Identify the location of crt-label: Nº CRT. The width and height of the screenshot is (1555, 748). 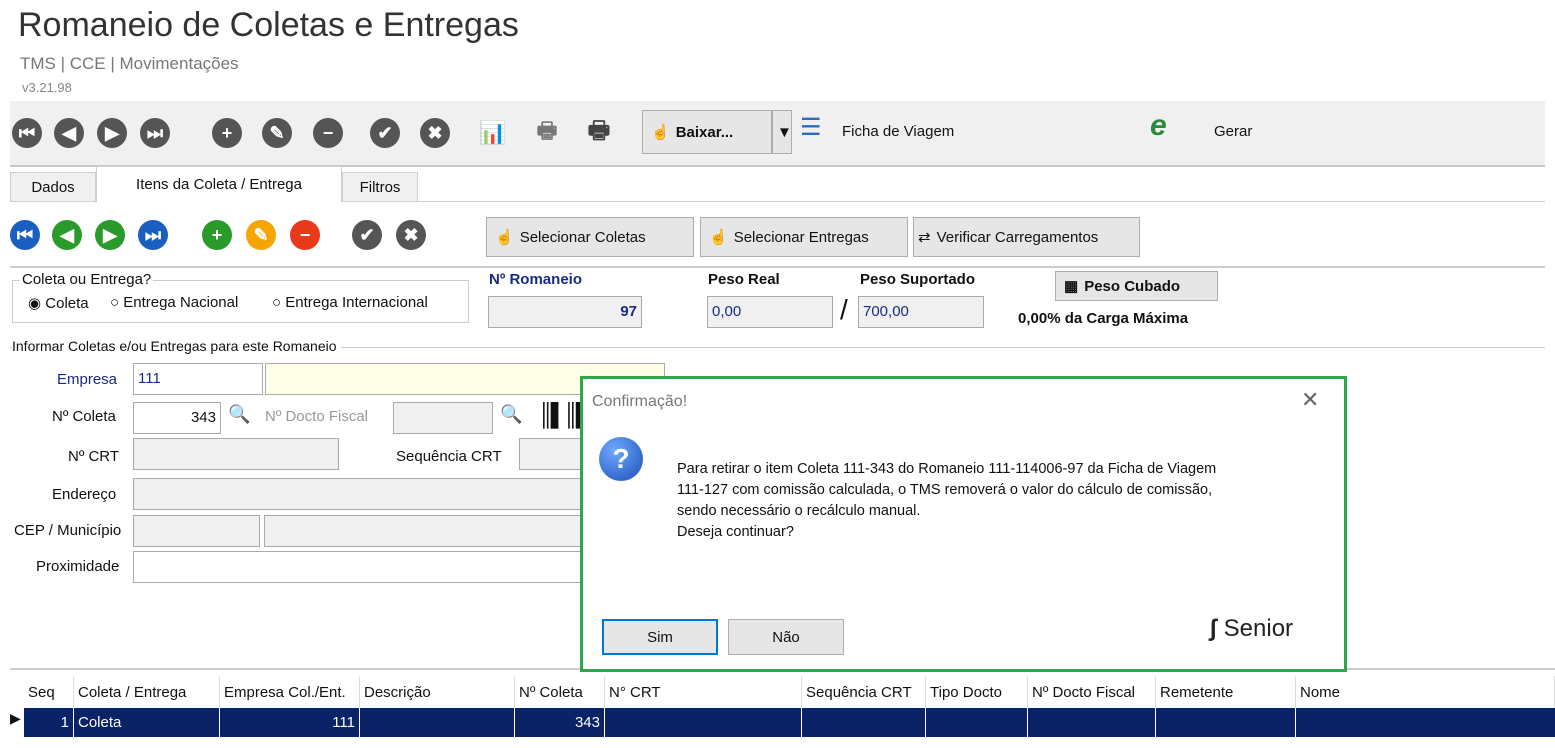
(94, 456).